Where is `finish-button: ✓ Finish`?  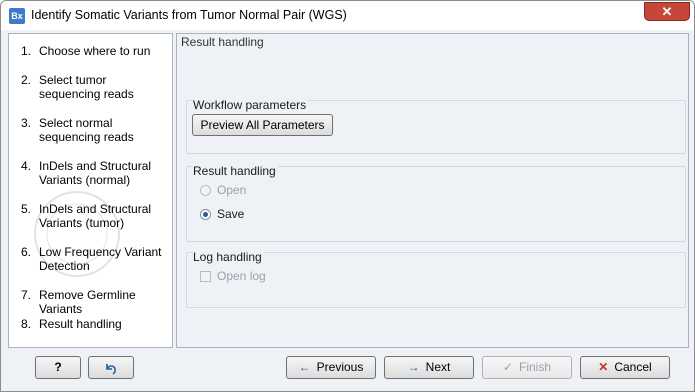 finish-button: ✓ Finish is located at coordinates (527, 367).